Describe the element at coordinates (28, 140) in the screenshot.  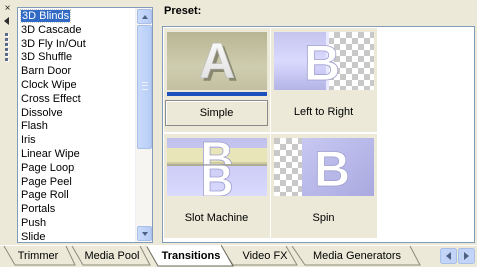
I see `transition-item-label: Iris` at that location.